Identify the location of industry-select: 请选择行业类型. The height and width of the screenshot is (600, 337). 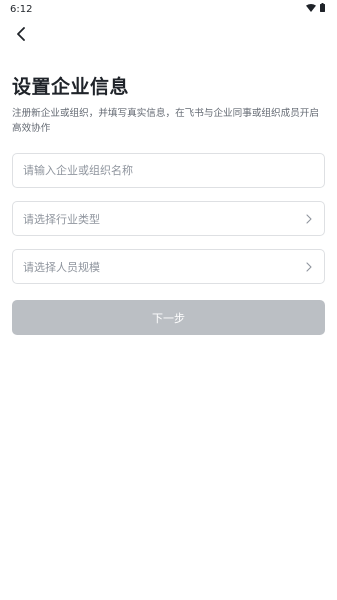
(168, 218).